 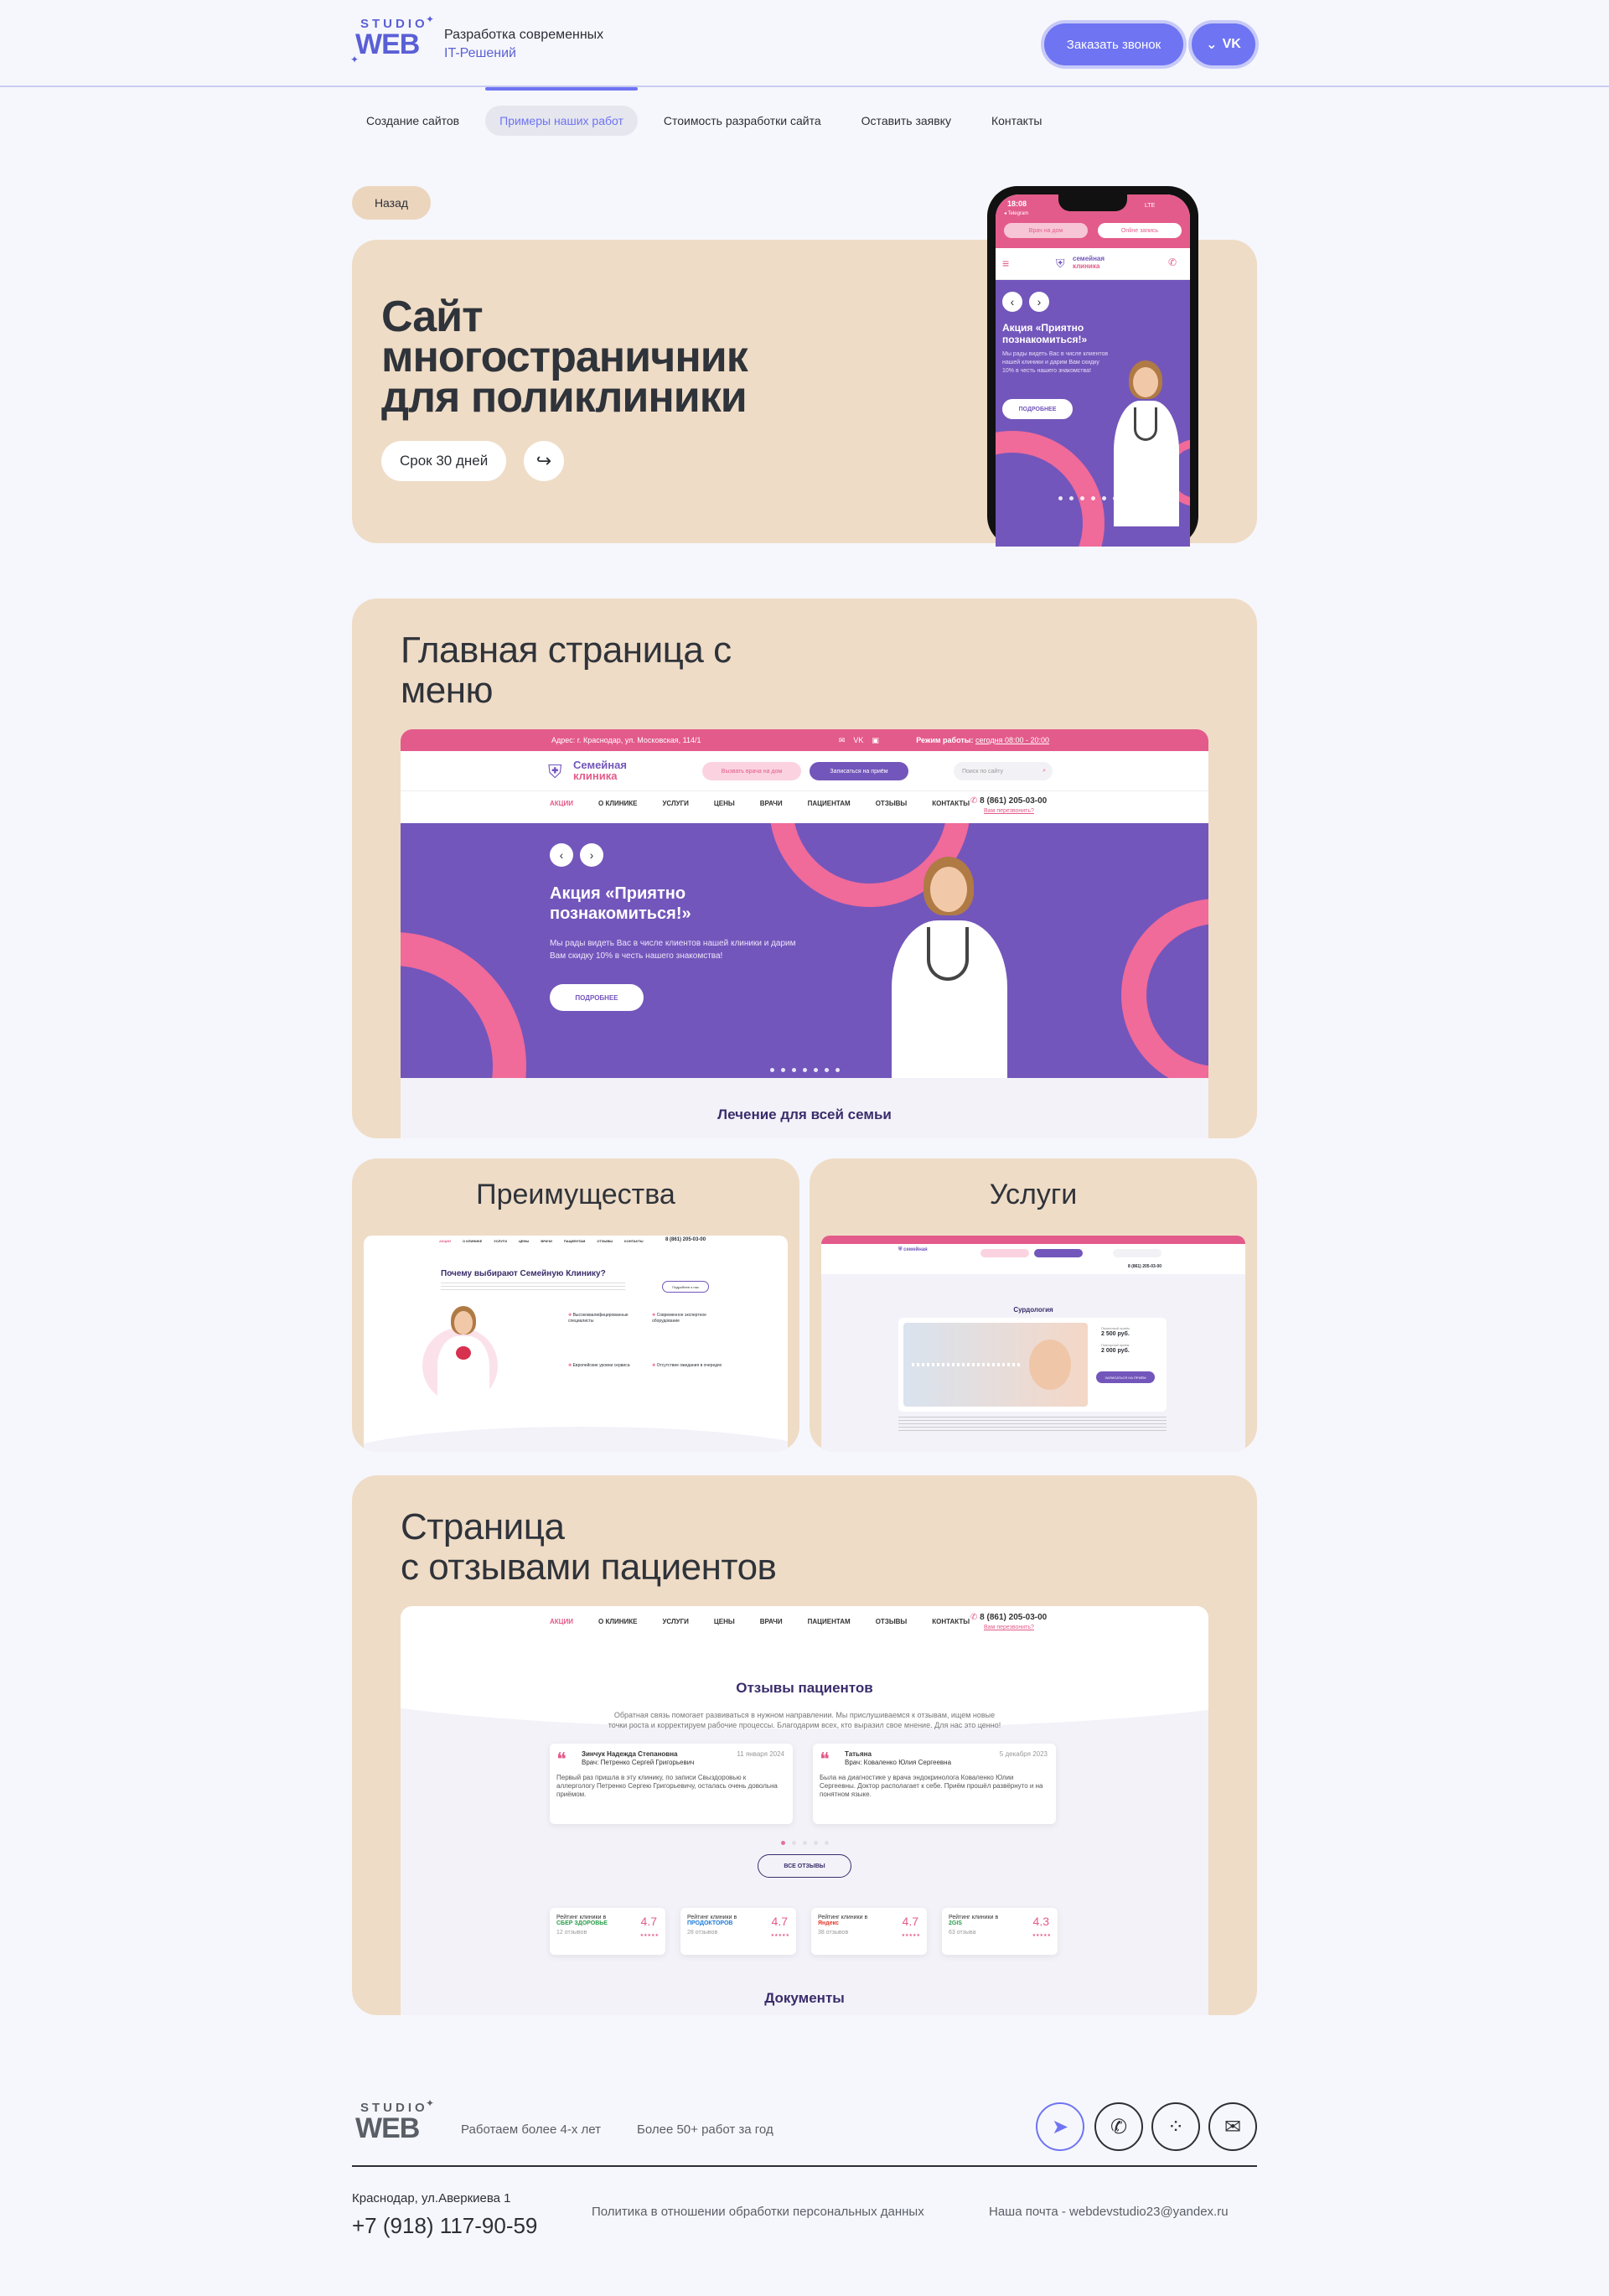 What do you see at coordinates (892, 803) in the screenshot?
I see `clinic-menu-item: ОТЗЫВЫ` at bounding box center [892, 803].